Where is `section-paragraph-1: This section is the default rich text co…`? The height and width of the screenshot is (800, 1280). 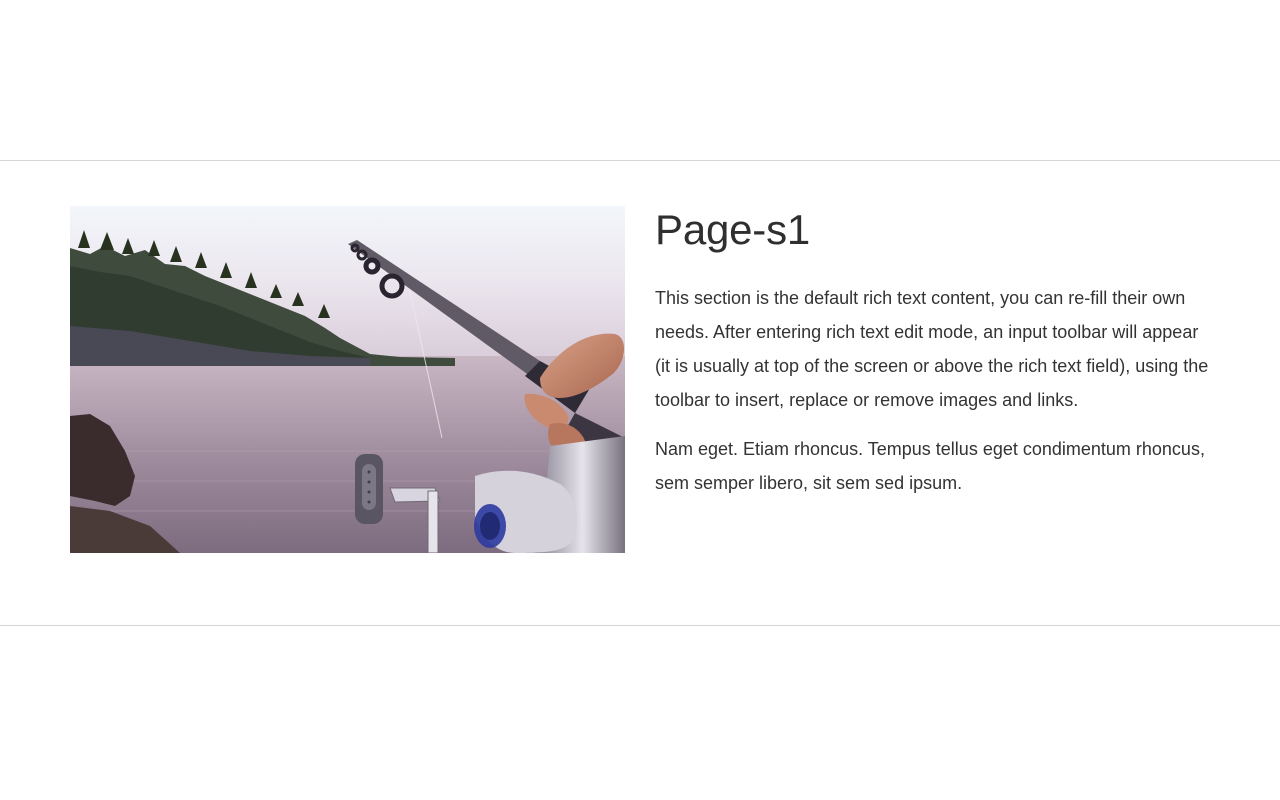
section-paragraph-1: This section is the default rich text co… is located at coordinates (932, 349).